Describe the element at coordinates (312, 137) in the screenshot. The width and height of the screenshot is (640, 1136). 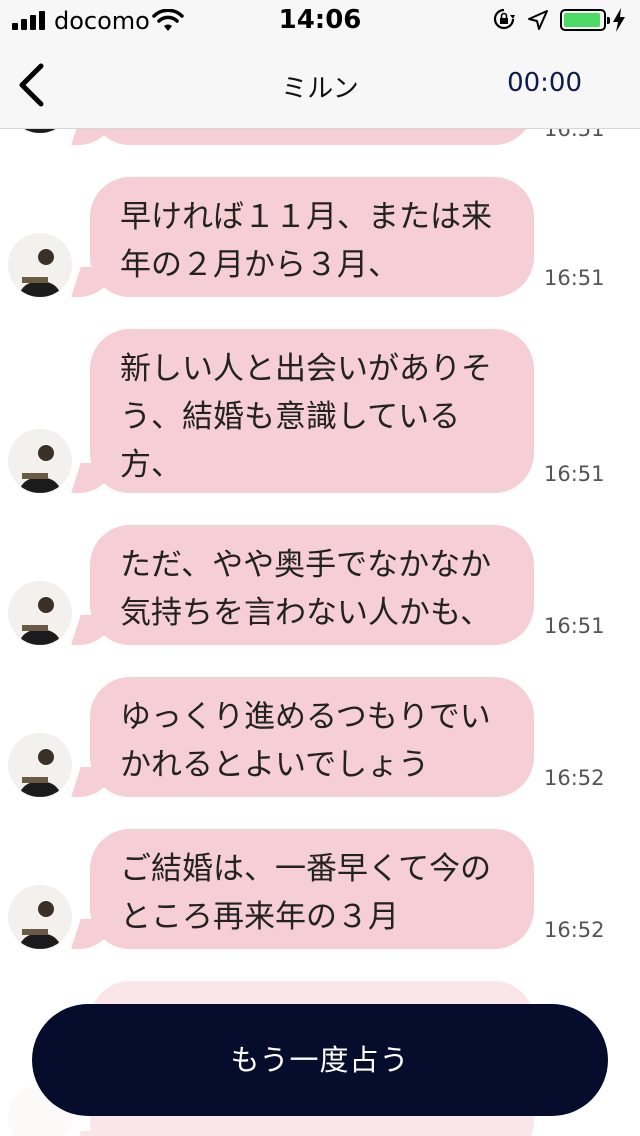
I see `message-bubble` at that location.